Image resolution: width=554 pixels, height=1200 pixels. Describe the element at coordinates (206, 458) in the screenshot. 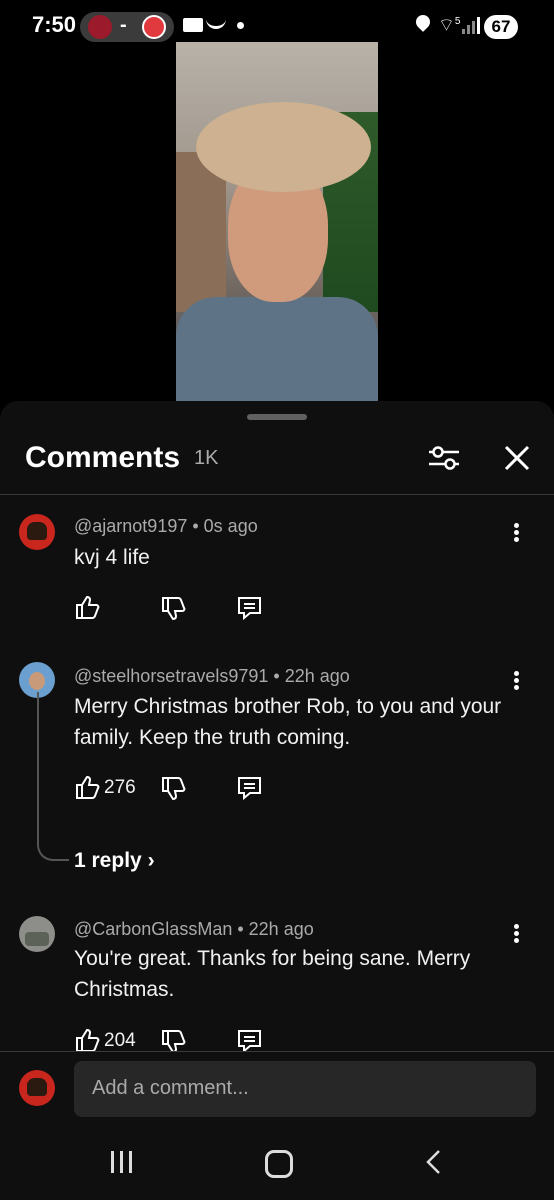

I see `comments-count: 1K` at that location.